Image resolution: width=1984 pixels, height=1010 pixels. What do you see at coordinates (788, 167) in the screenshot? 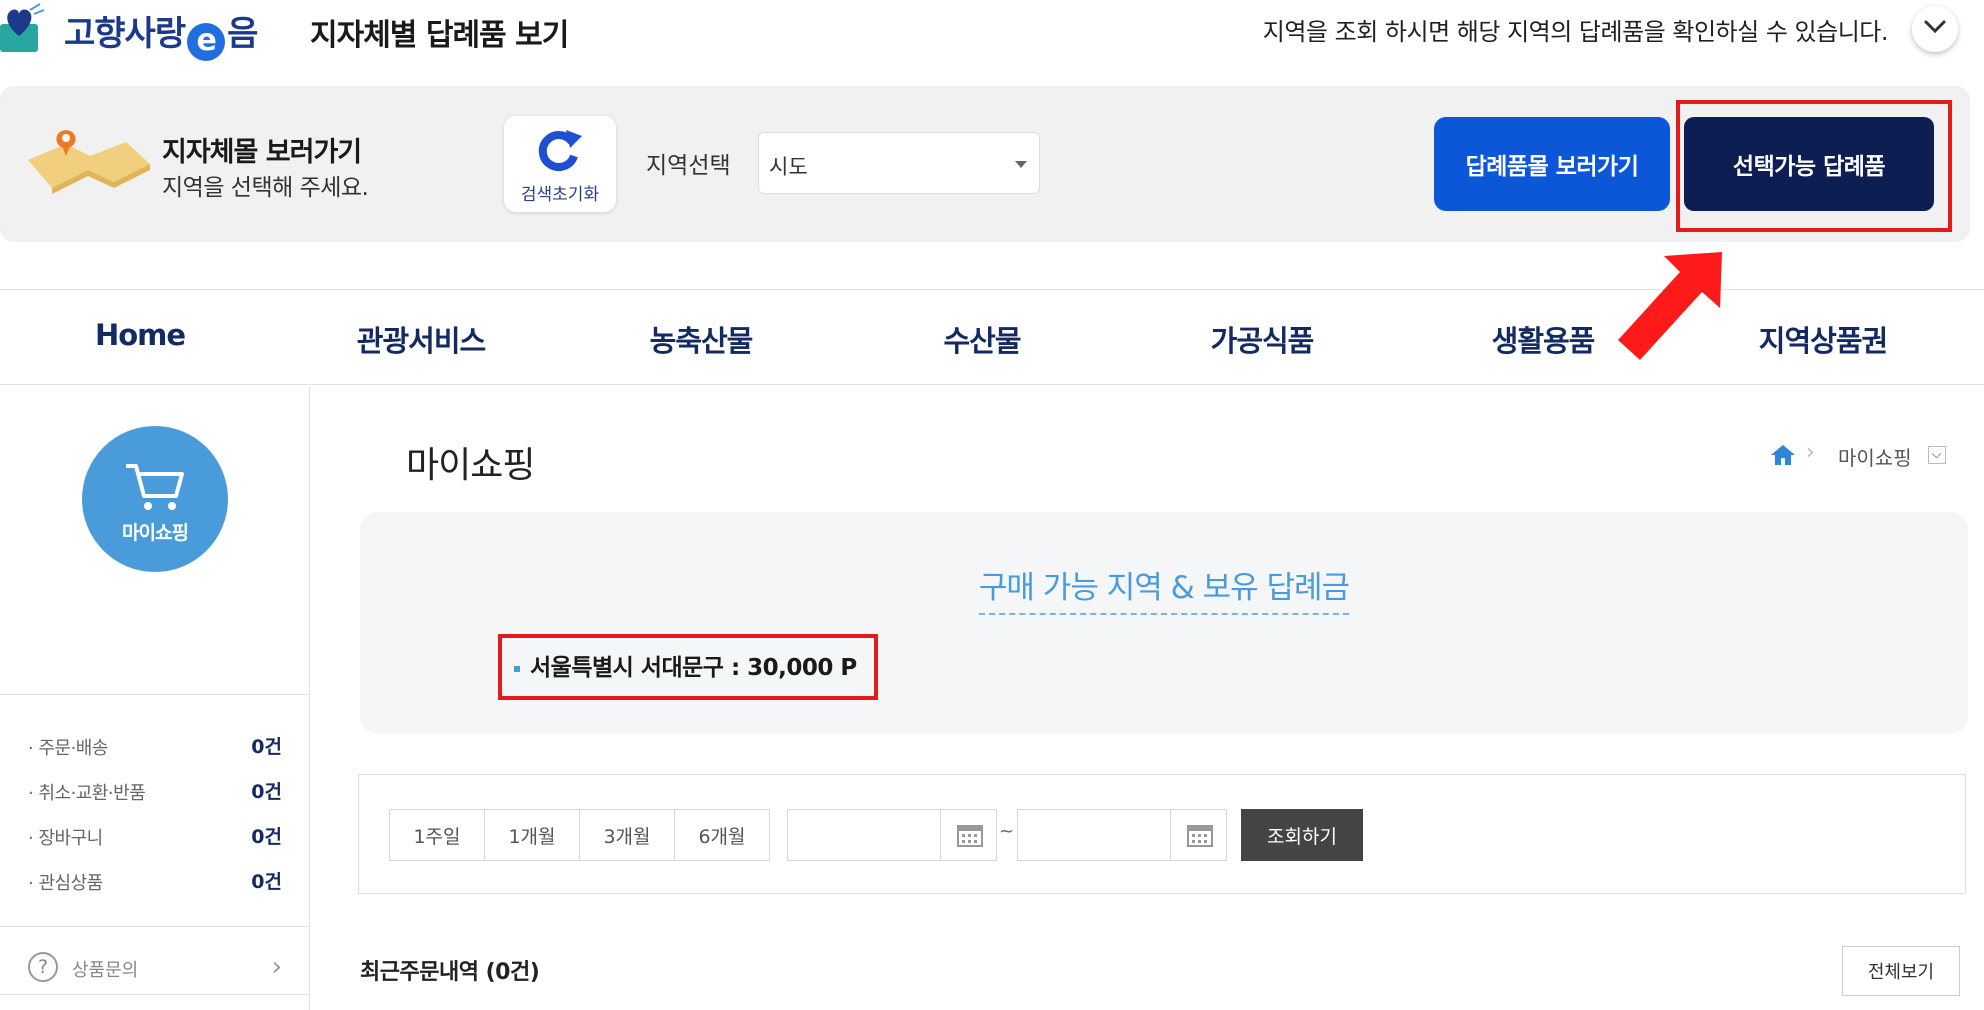
I see `region-select-value: 시도` at bounding box center [788, 167].